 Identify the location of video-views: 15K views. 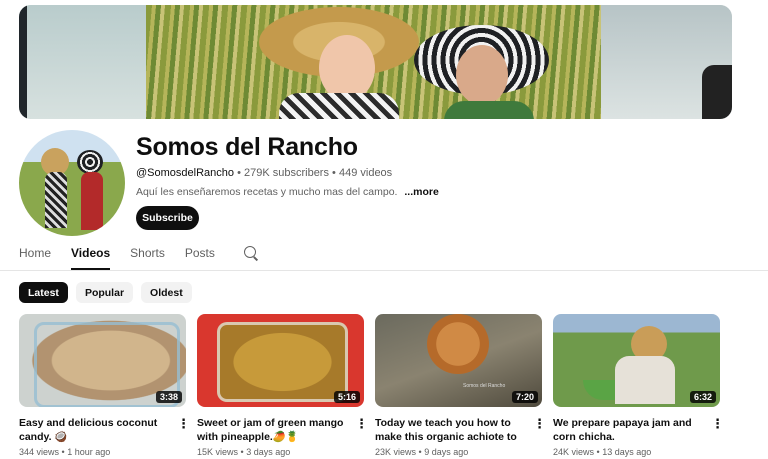
(218, 452).